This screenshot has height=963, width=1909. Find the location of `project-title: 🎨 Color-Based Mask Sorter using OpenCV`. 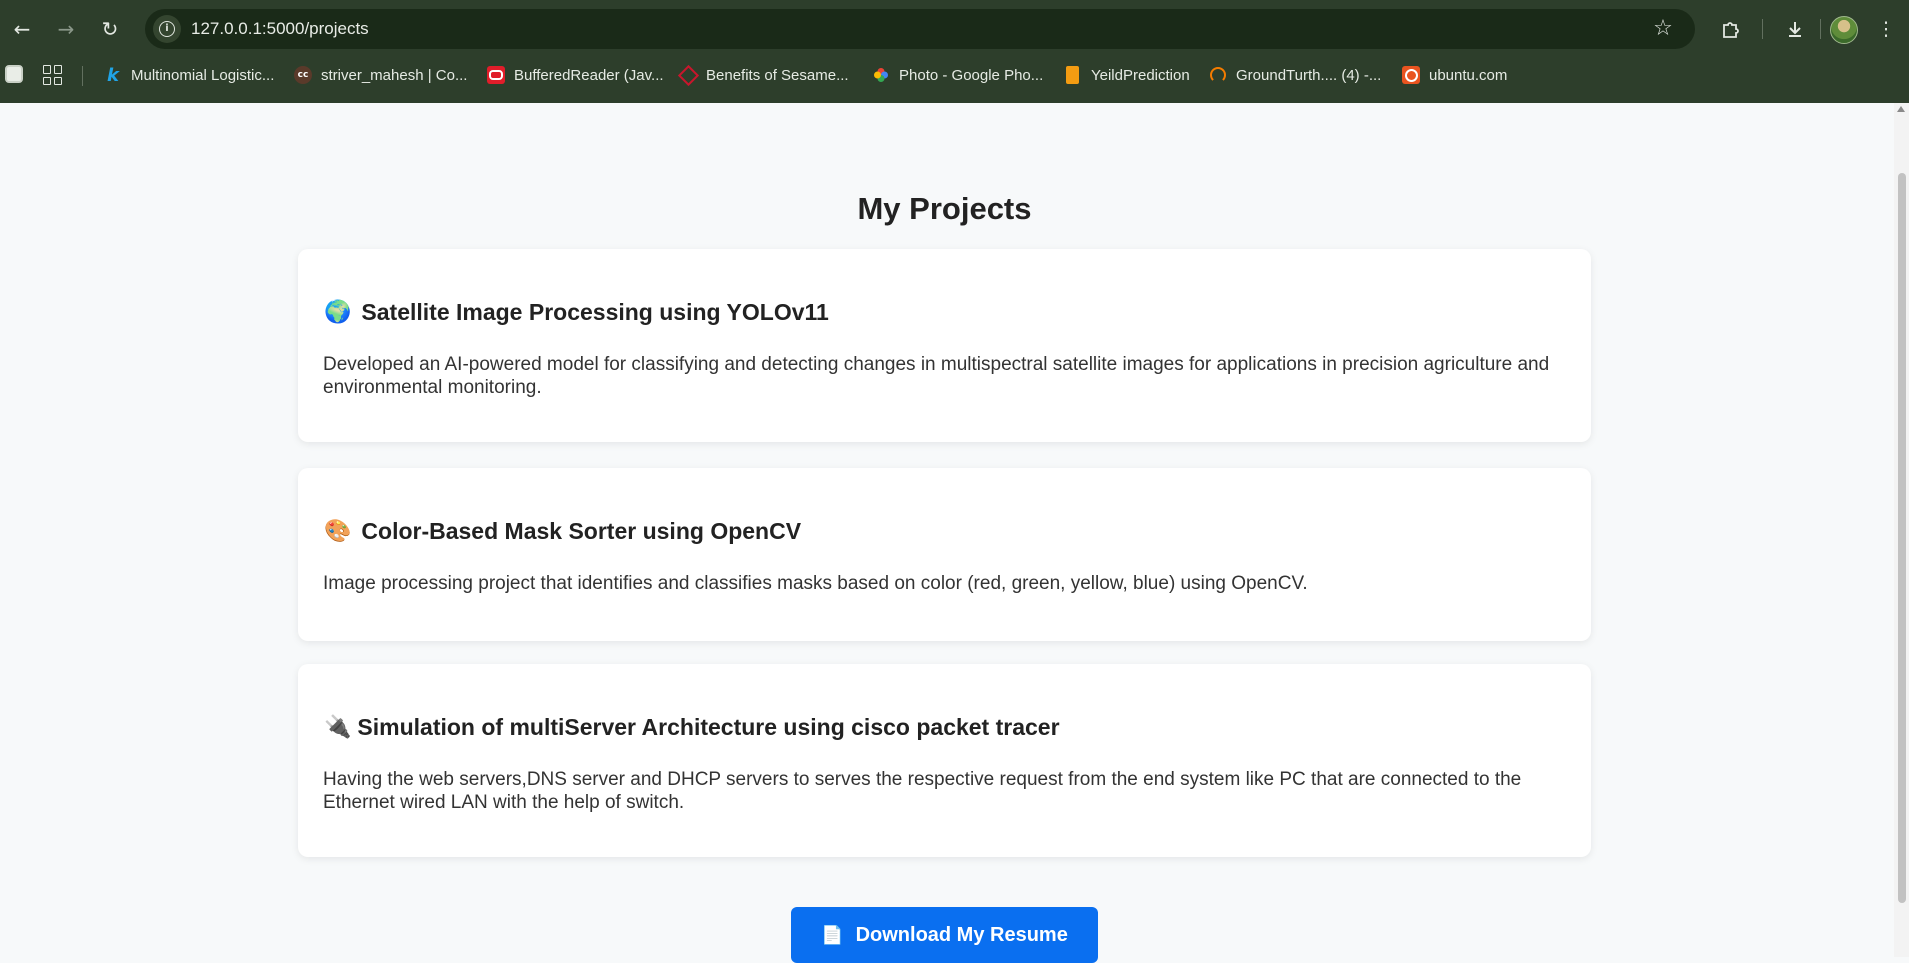

project-title: 🎨 Color-Based Mask Sorter using OpenCV is located at coordinates (562, 531).